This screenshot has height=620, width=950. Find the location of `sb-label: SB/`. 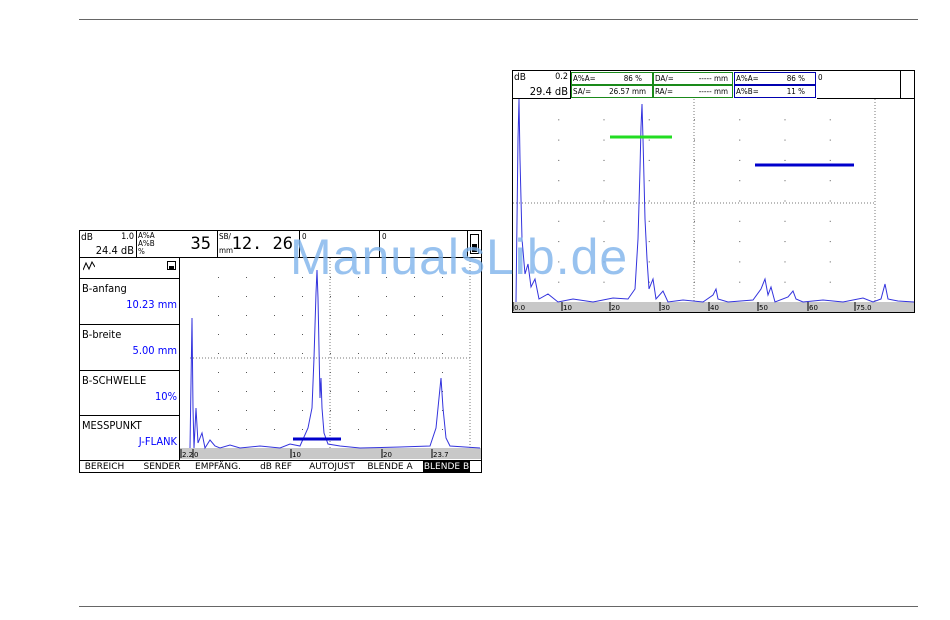

sb-label: SB/ is located at coordinates (225, 236).